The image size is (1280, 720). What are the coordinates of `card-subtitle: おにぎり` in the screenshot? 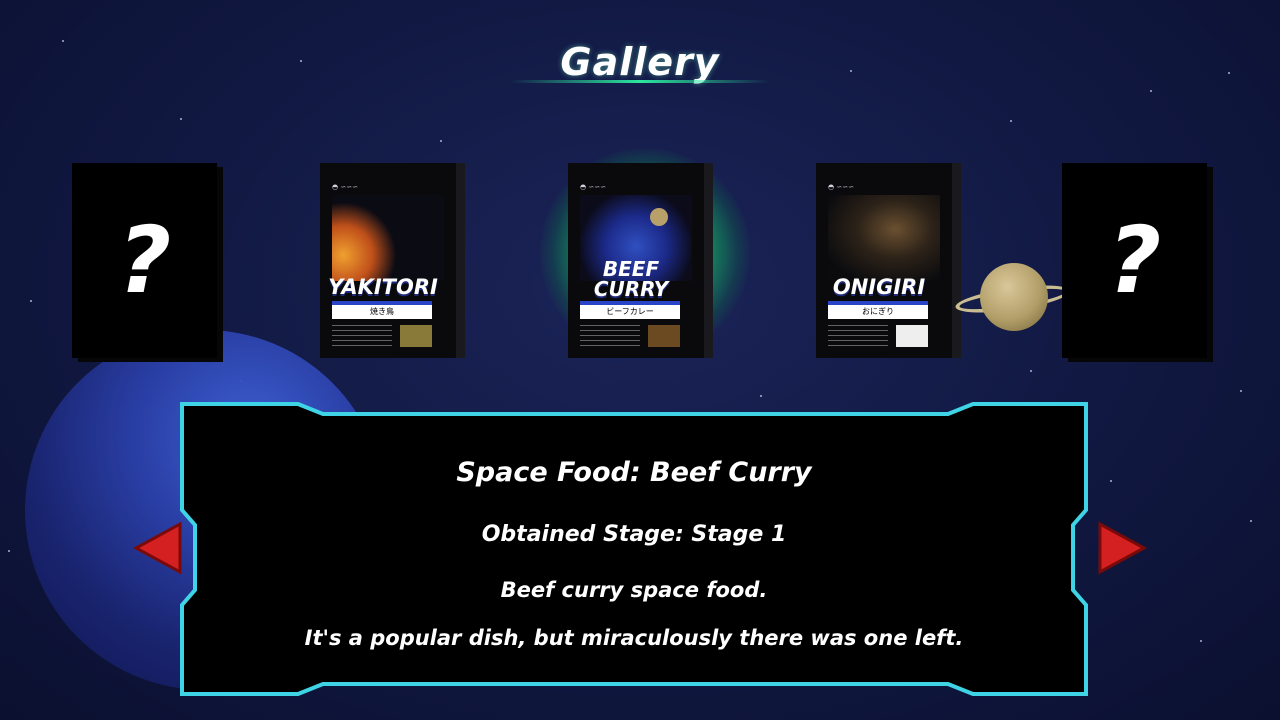 It's located at (878, 312).